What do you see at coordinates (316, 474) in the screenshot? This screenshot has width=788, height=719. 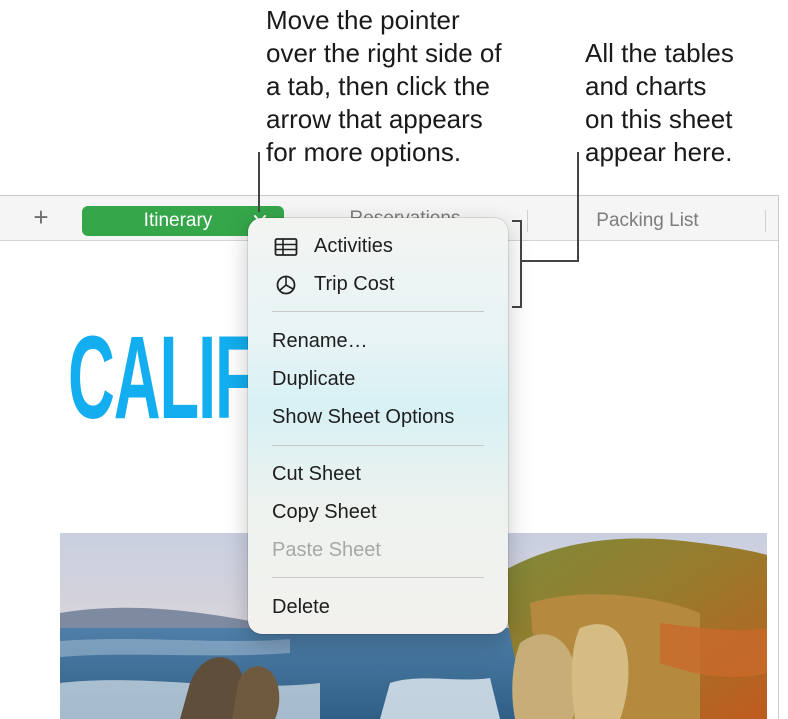 I see `menu-item-label: Cut Sheet` at bounding box center [316, 474].